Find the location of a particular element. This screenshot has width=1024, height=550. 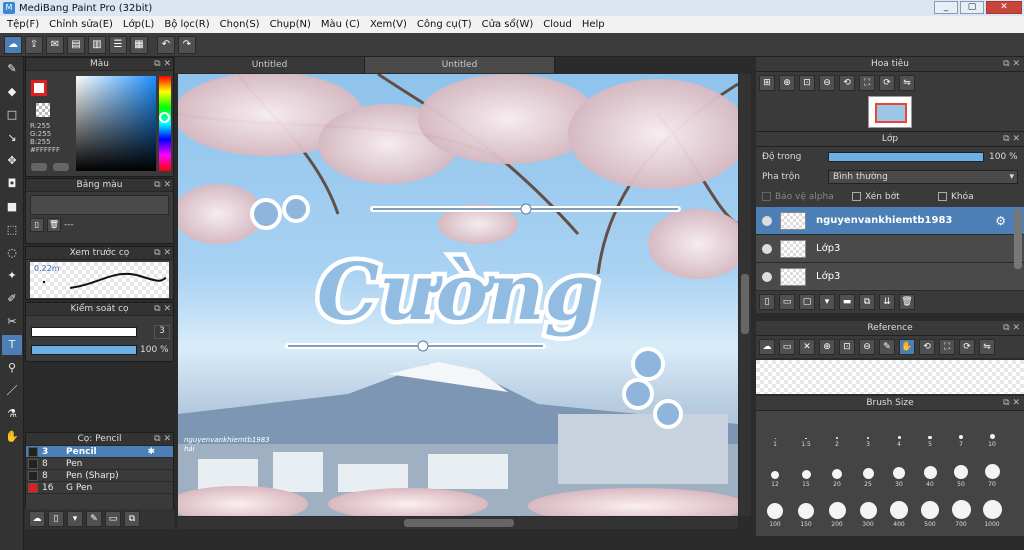

color-swap-button is located at coordinates (61, 167).